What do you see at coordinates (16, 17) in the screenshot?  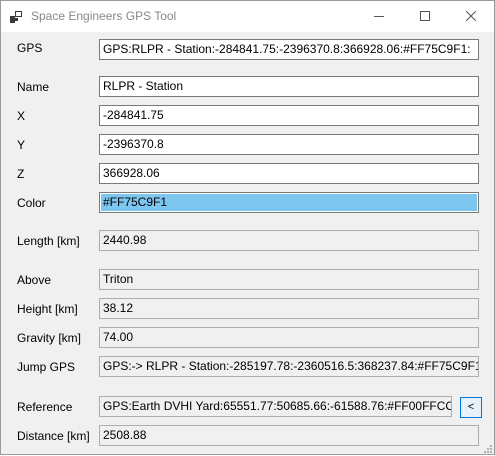 I see `app-icon` at bounding box center [16, 17].